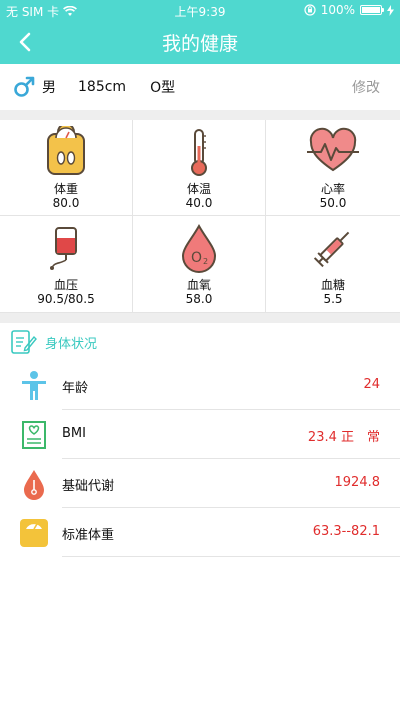 This screenshot has width=400, height=710. Describe the element at coordinates (357, 482) in the screenshot. I see `status-value: 1924.8` at that location.